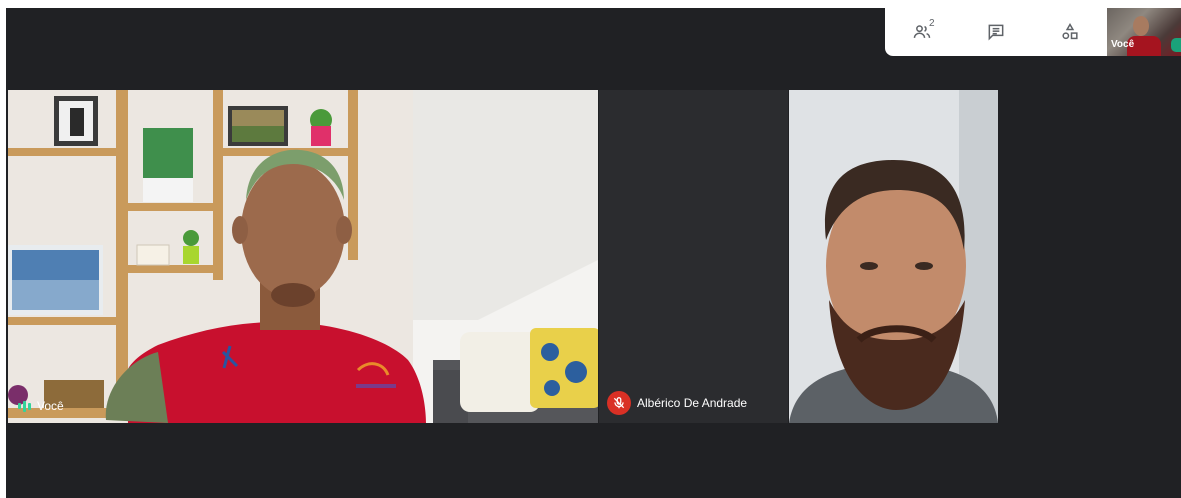 The height and width of the screenshot is (498, 1181). What do you see at coordinates (1123, 44) in the screenshot?
I see `self-thumbnail-label: Você` at bounding box center [1123, 44].